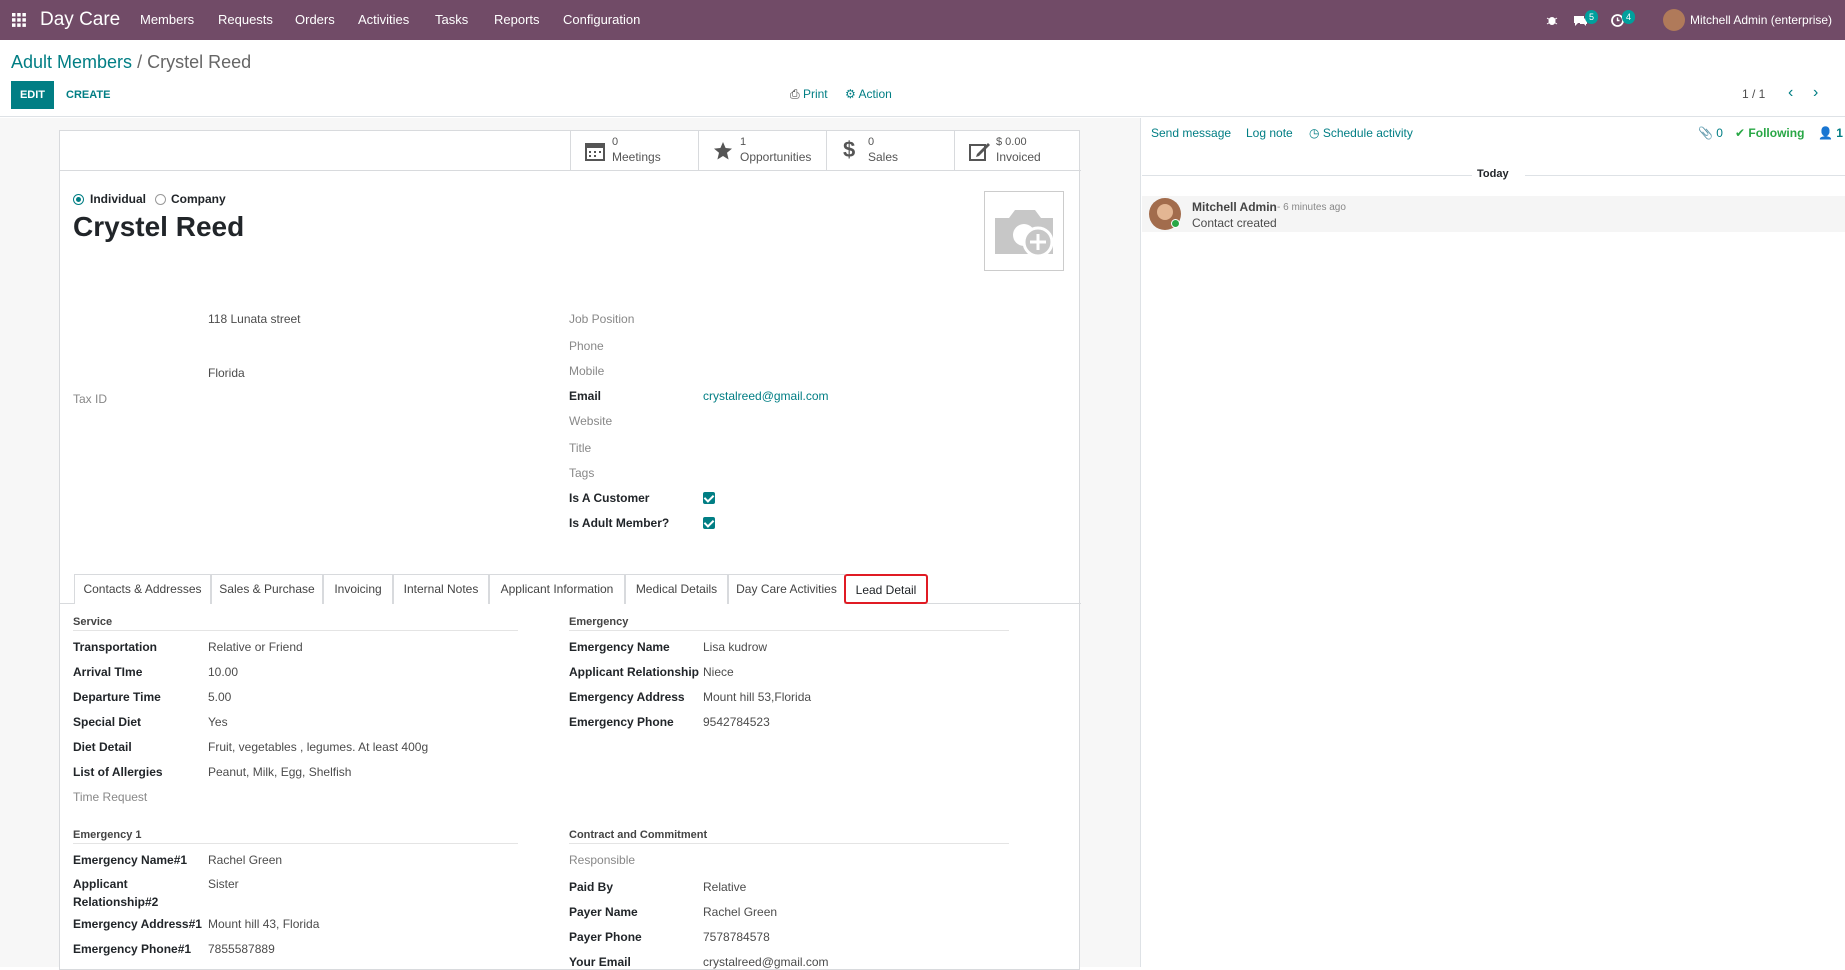 Image resolution: width=1845 pixels, height=970 pixels. I want to click on partner-name: Crystel Reed, so click(158, 227).